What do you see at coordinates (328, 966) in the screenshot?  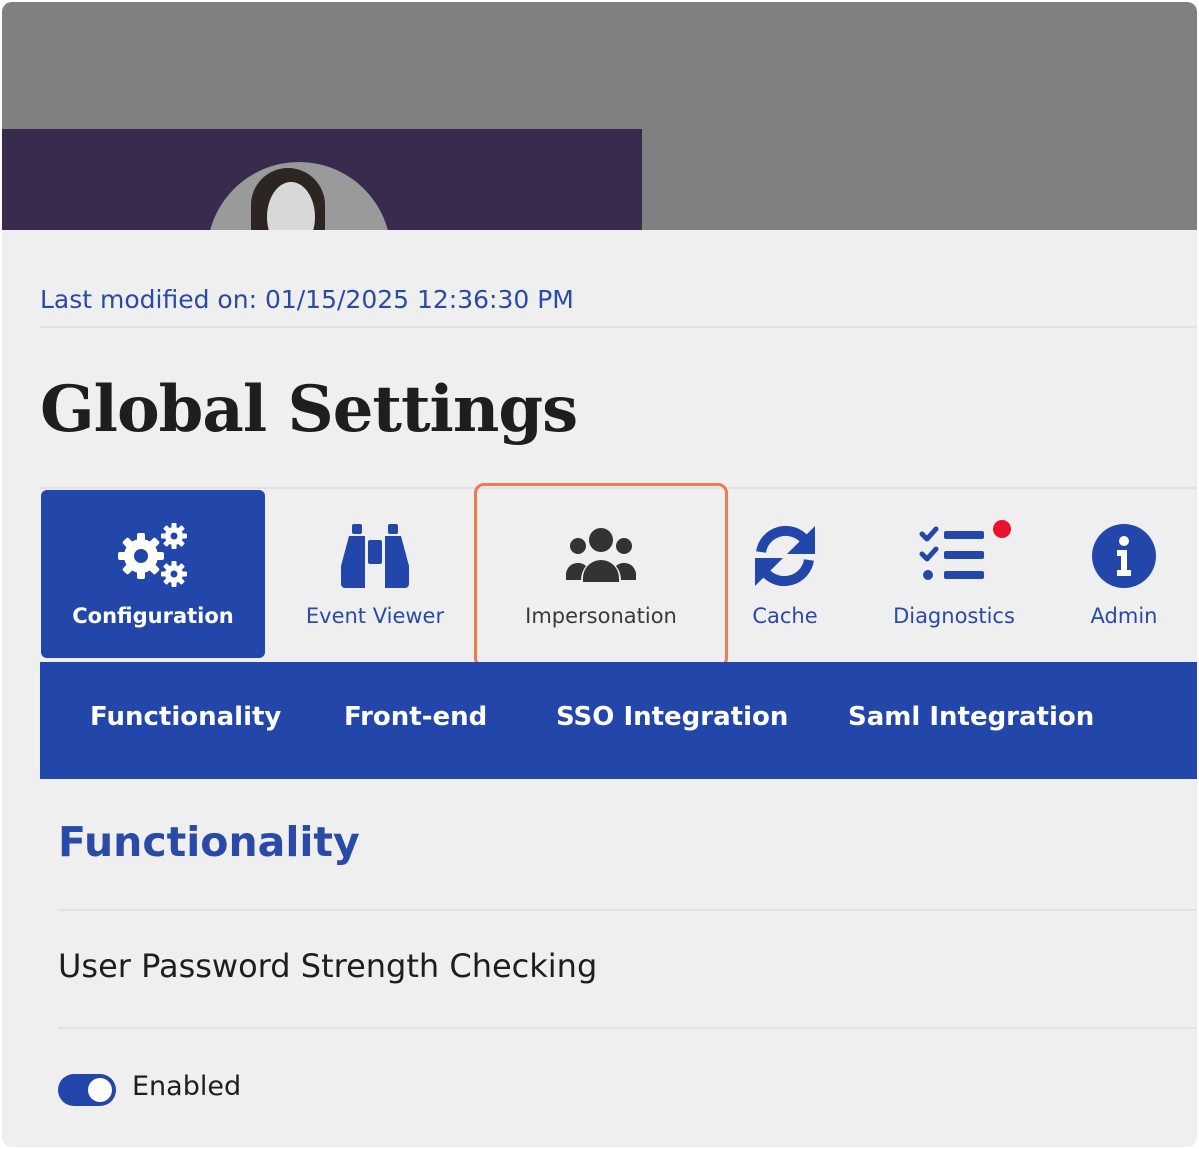 I see `setting-label: User Password Strength Checking` at bounding box center [328, 966].